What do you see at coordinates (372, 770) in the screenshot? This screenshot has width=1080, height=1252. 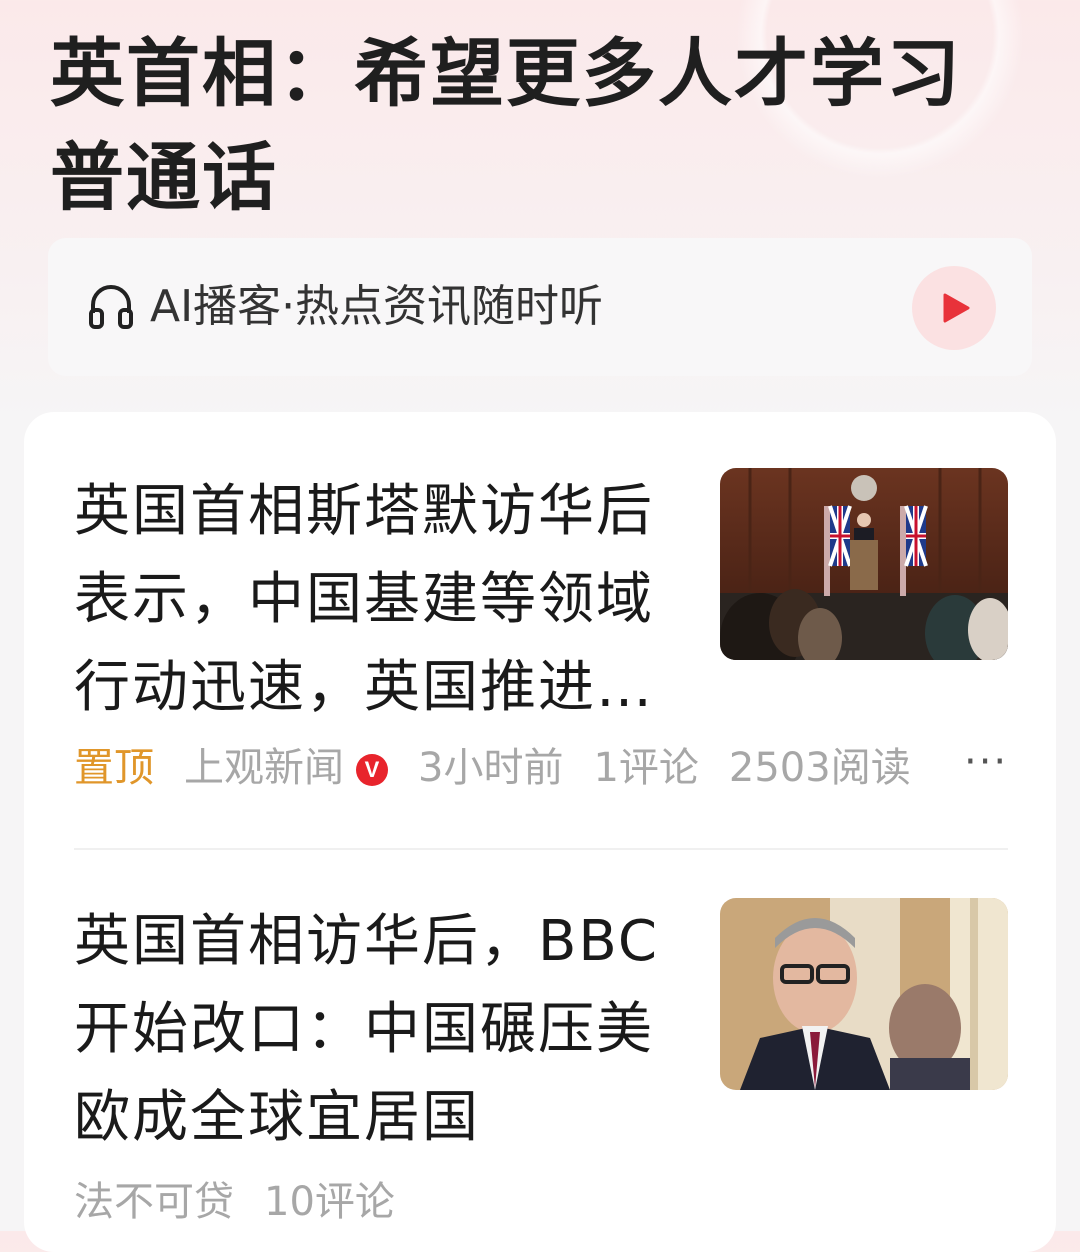 I see `verified-badge-icon: V` at bounding box center [372, 770].